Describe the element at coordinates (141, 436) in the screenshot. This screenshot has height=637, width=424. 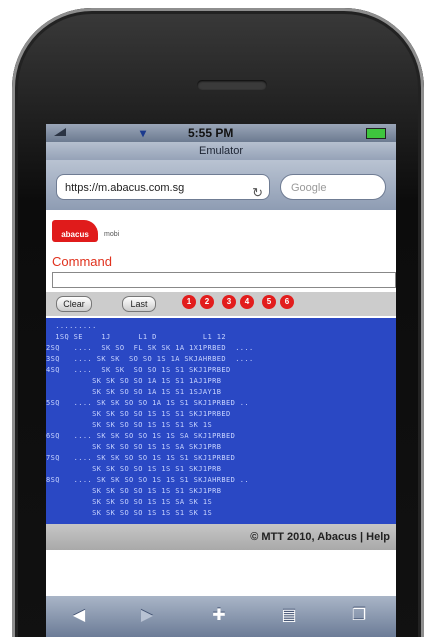
I see `terminal-line: 6SQ .... SK SK SO SO 1S 1S SA SKJ1PRBED` at that location.